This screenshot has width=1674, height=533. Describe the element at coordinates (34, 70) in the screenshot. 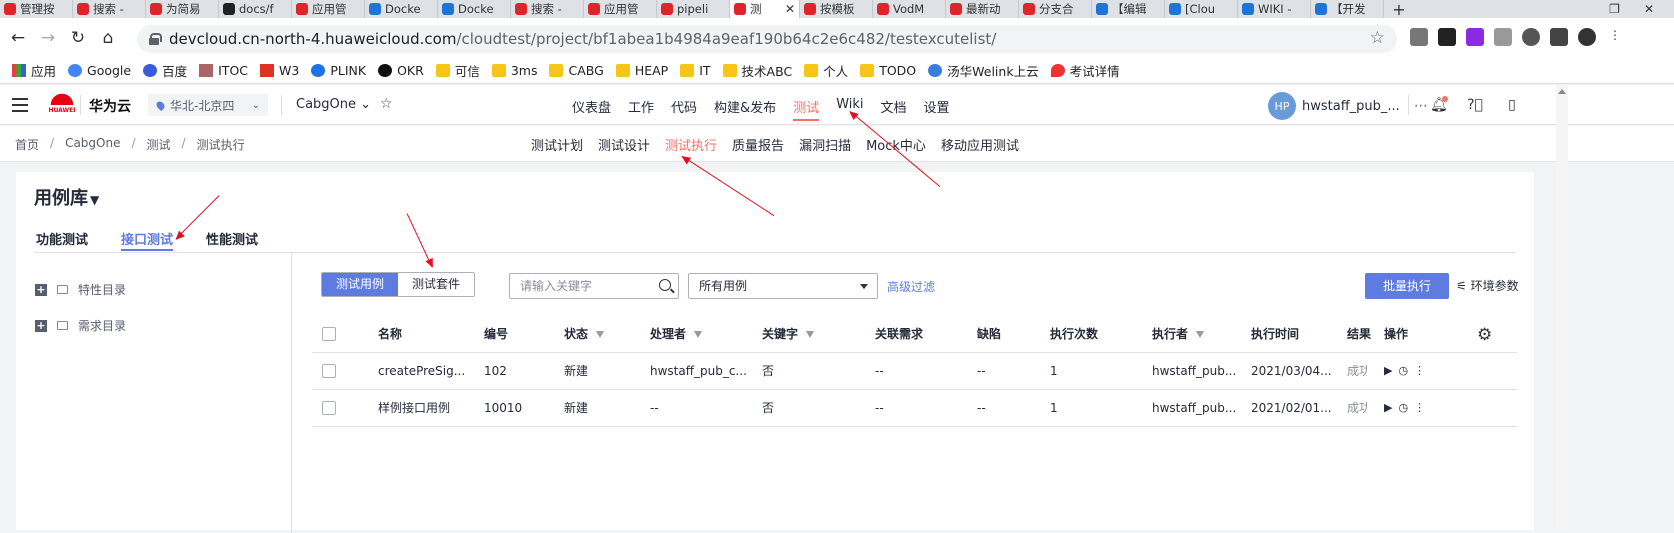

I see `bookmark-item: 应用` at that location.